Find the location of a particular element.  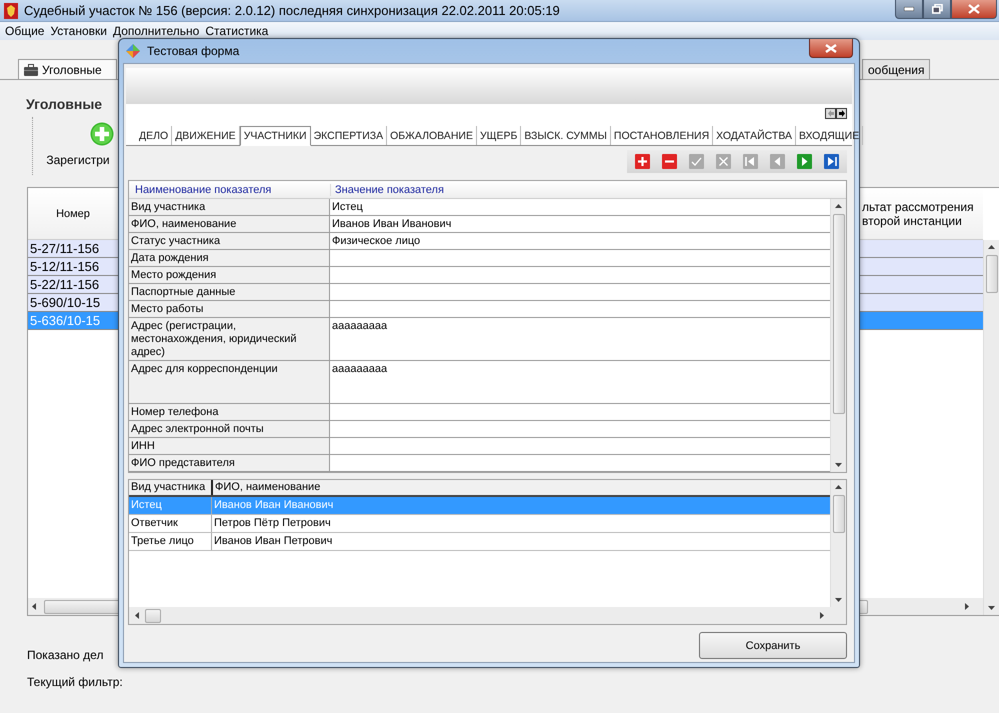

property-name: Адрес для корреспонденции is located at coordinates (229, 382).